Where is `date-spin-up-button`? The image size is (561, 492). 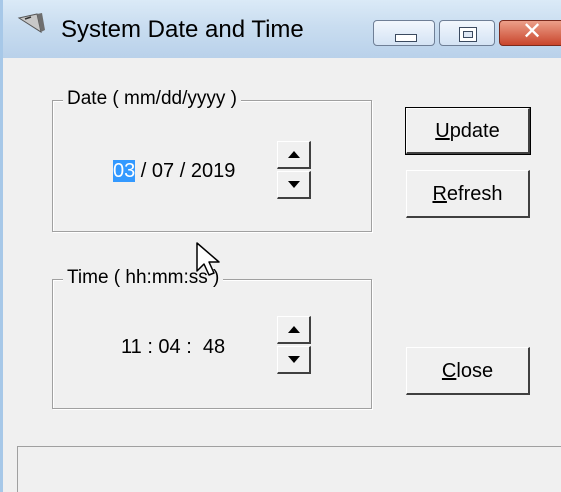
date-spin-up-button is located at coordinates (294, 155).